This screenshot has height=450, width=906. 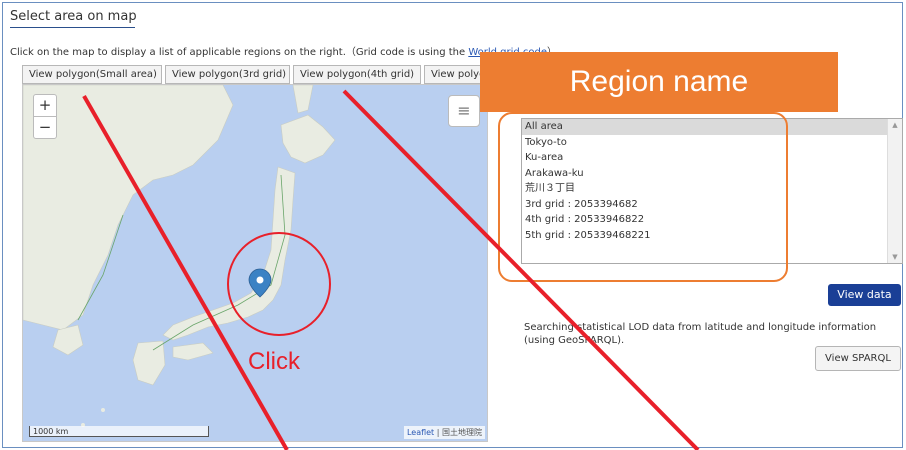 What do you see at coordinates (45, 105) in the screenshot?
I see `zoom-in-button: +` at bounding box center [45, 105].